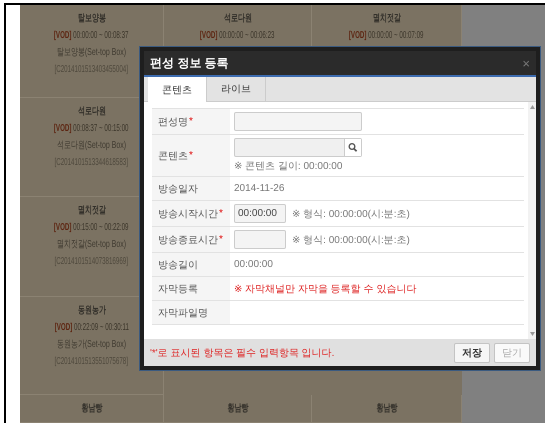 The height and width of the screenshot is (423, 545). I want to click on field-label: 방송종료시간*, so click(191, 239).